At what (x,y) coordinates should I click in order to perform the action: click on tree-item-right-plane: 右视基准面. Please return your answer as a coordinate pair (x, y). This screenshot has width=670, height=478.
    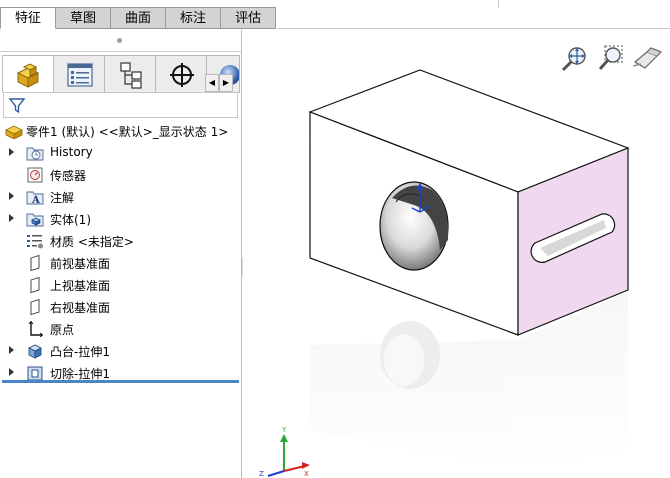
    Looking at the image, I should click on (120, 307).